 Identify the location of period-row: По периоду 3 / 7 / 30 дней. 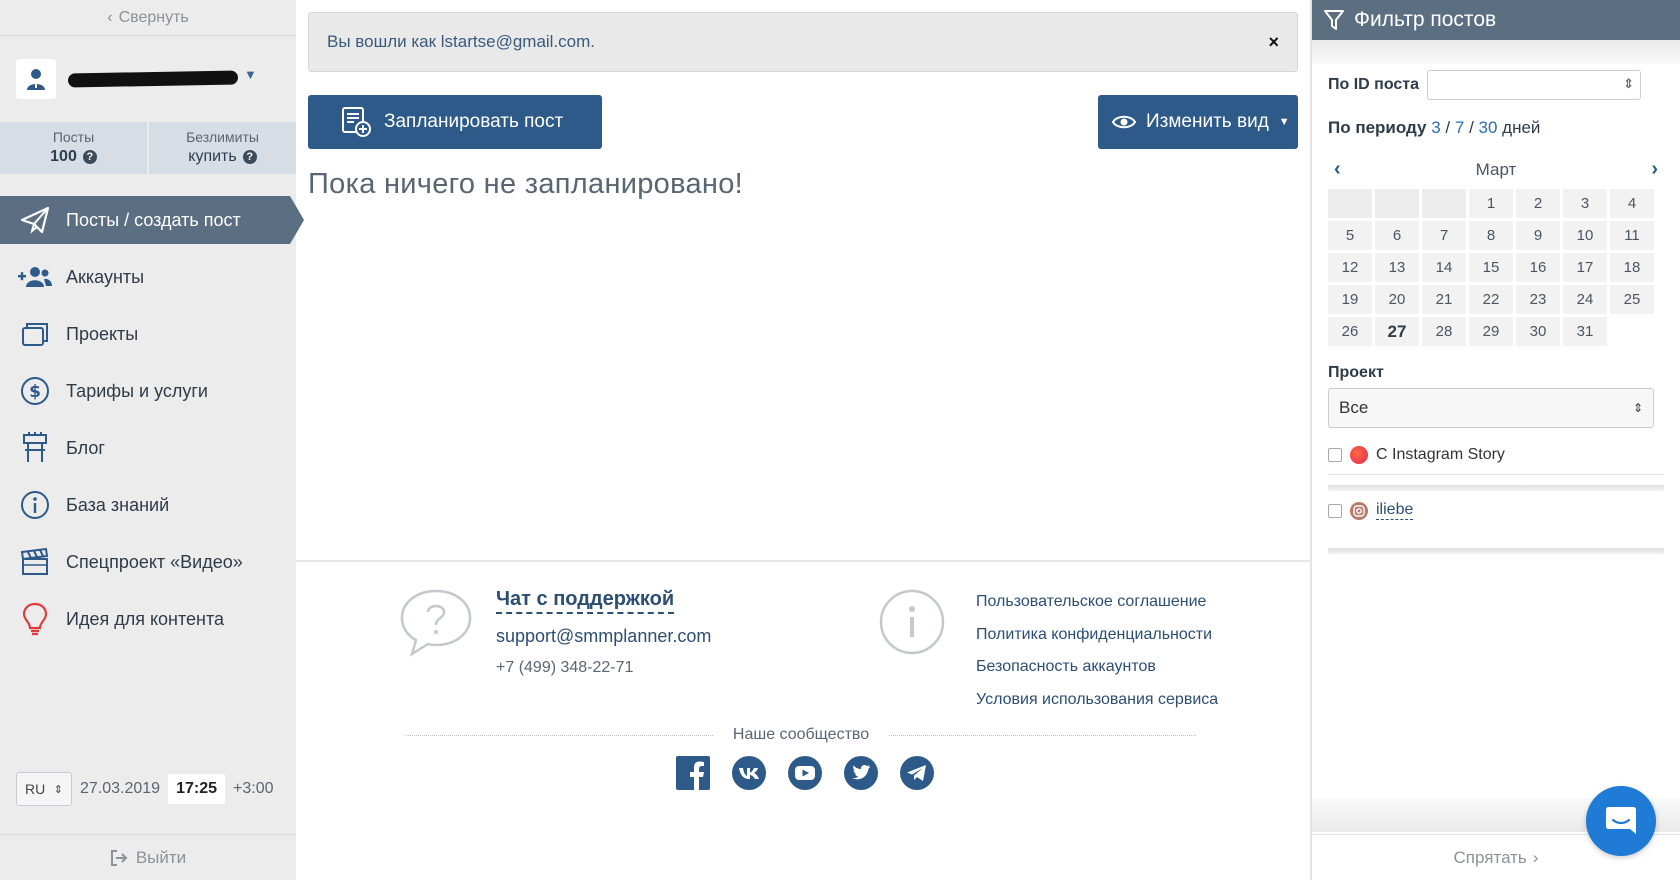
(1434, 127).